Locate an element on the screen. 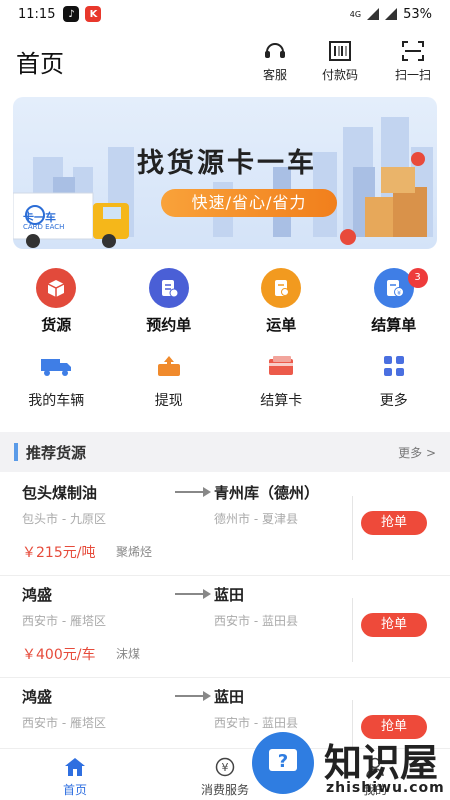 This screenshot has width=450, height=800. menu-reservation-label: 预约单 is located at coordinates (169, 325).